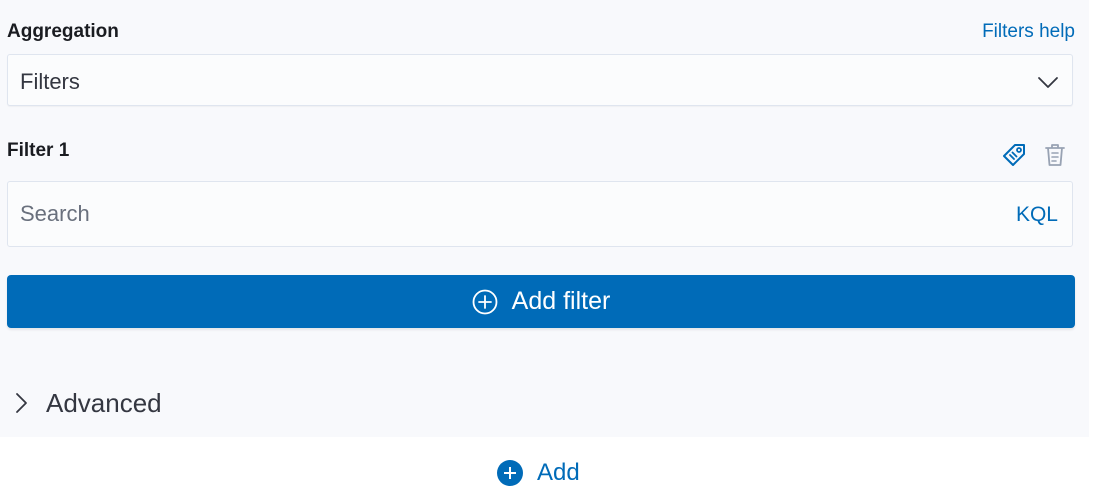 The width and height of the screenshot is (1096, 486). I want to click on plus-circle-filled-icon, so click(510, 473).